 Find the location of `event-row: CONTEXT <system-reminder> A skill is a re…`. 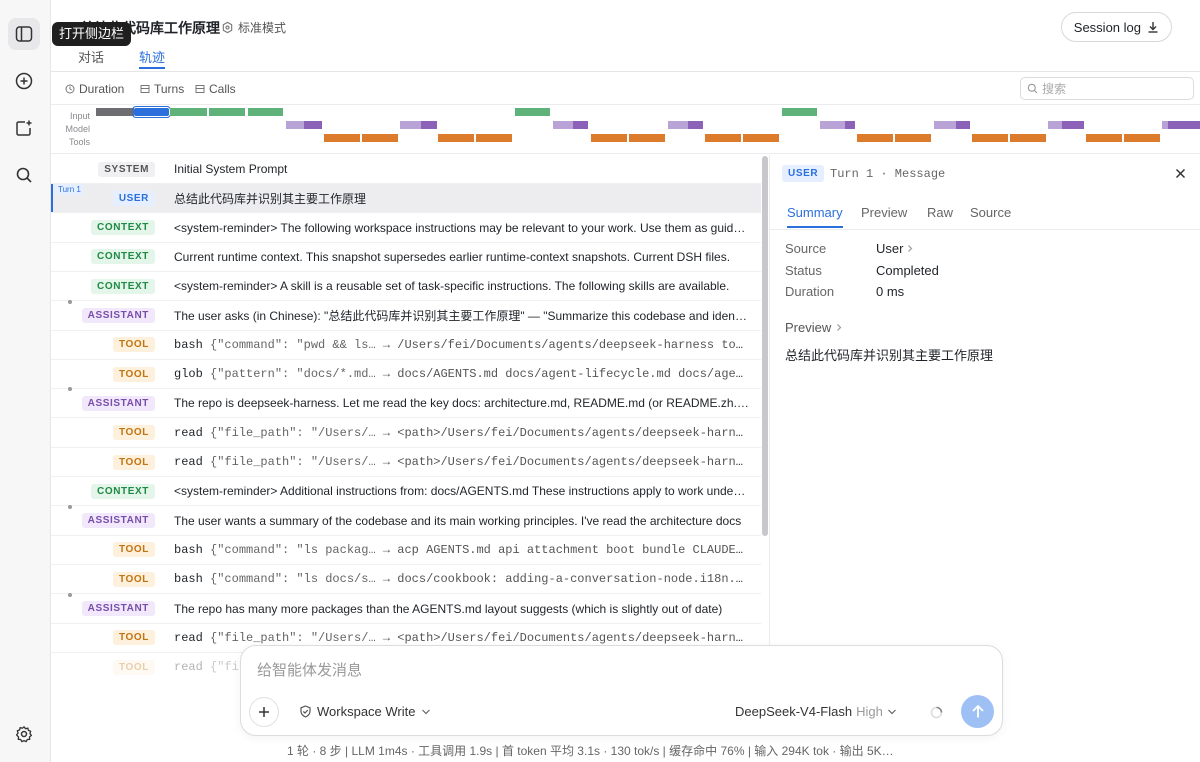

event-row: CONTEXT <system-reminder> A skill is a re… is located at coordinates (406, 287).